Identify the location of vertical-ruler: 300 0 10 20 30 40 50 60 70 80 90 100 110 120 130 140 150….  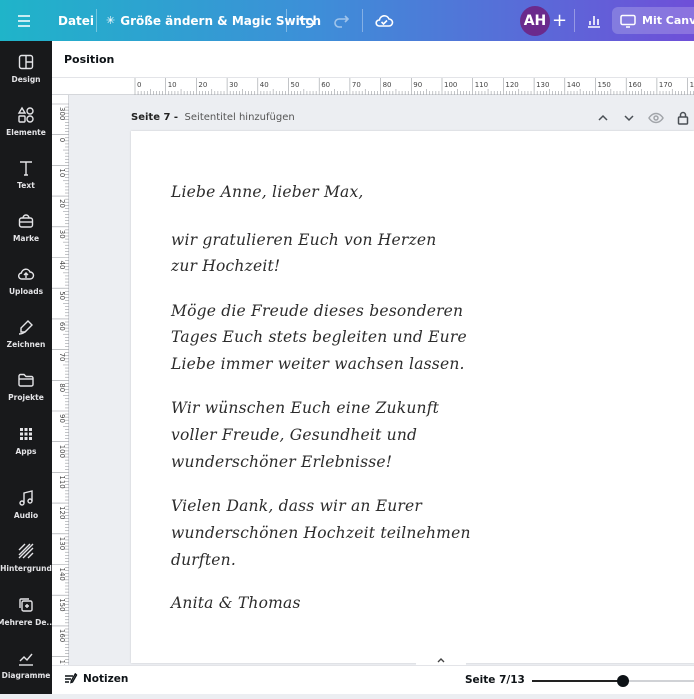
(60, 380).